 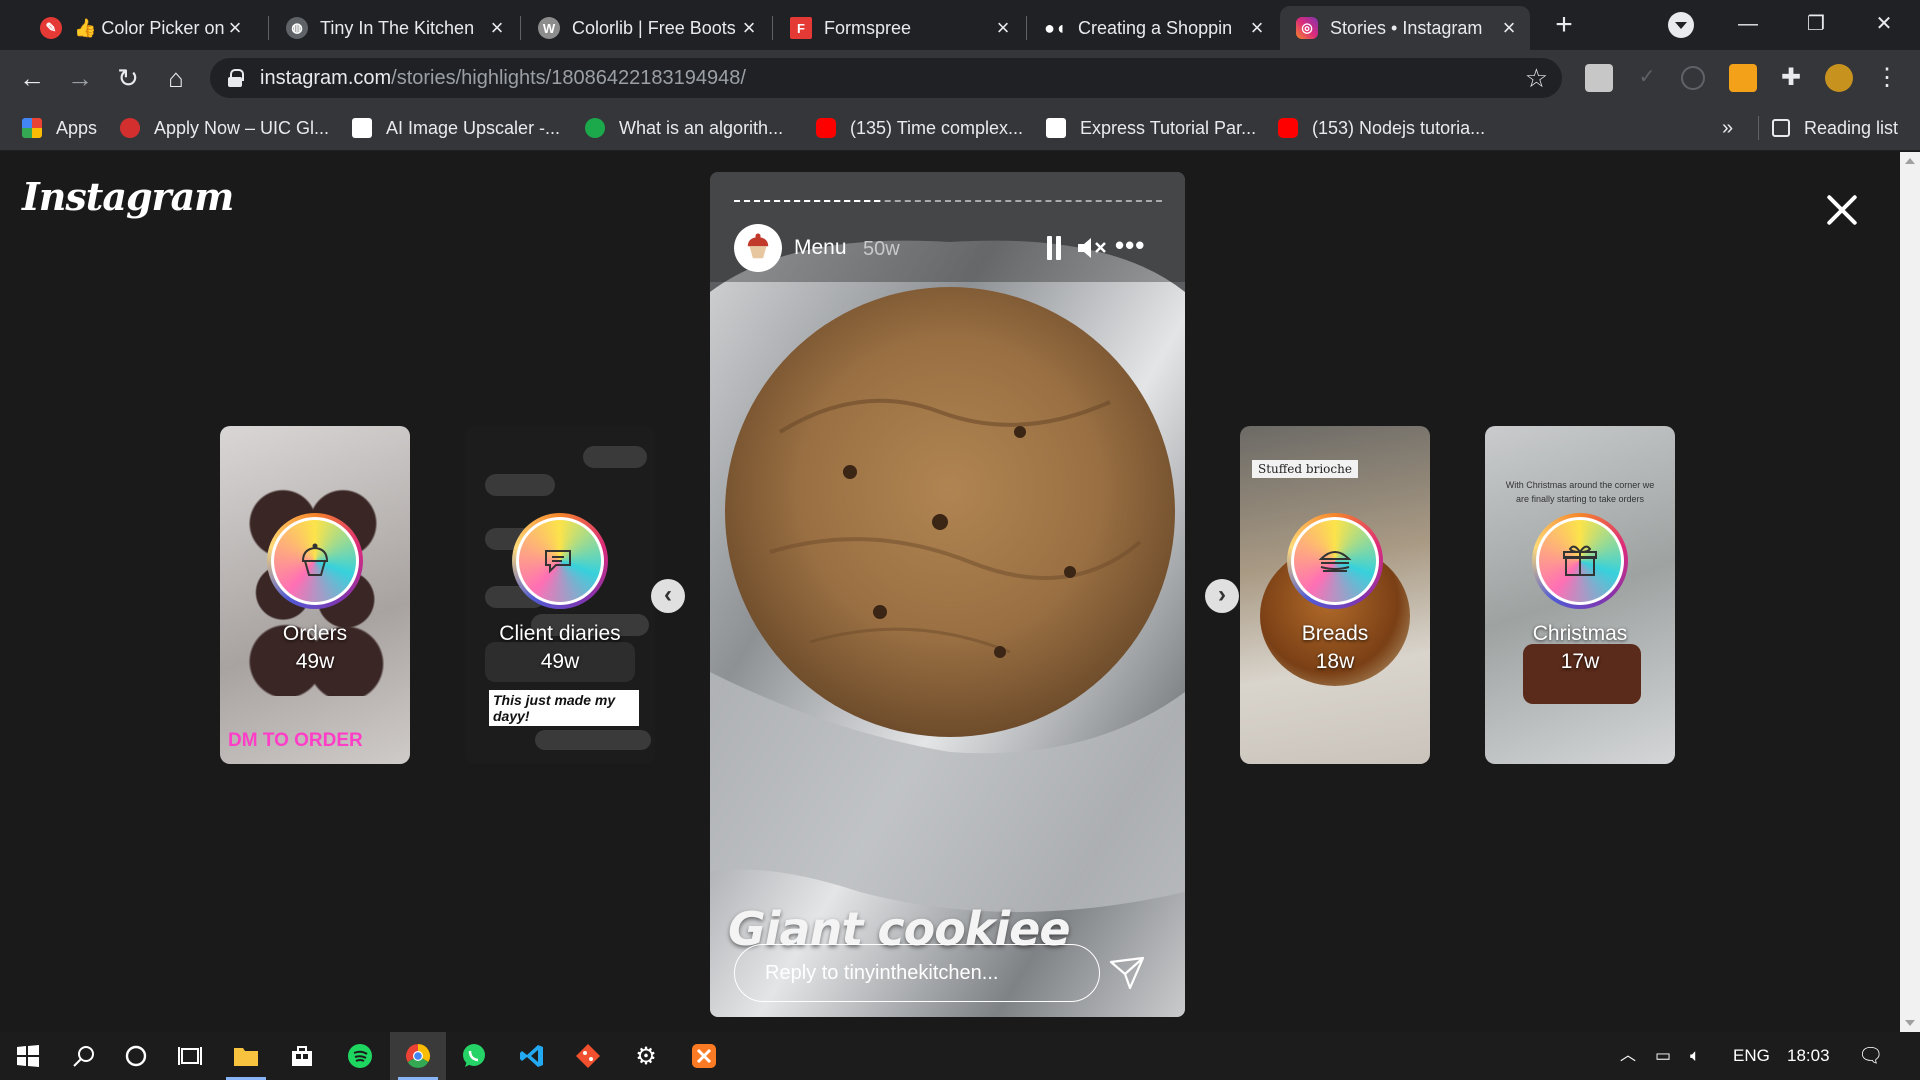 What do you see at coordinates (899, 28) in the screenshot?
I see `tab-formspree: F Formspree ×` at bounding box center [899, 28].